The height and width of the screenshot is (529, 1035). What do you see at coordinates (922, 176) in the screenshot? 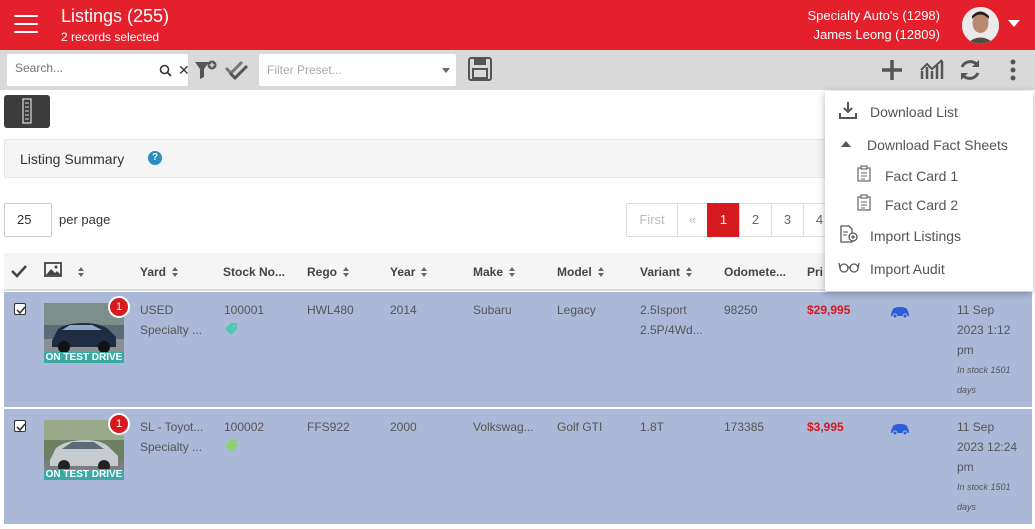
I see `menu-item-fact-card-1-label: Fact Card 1` at bounding box center [922, 176].